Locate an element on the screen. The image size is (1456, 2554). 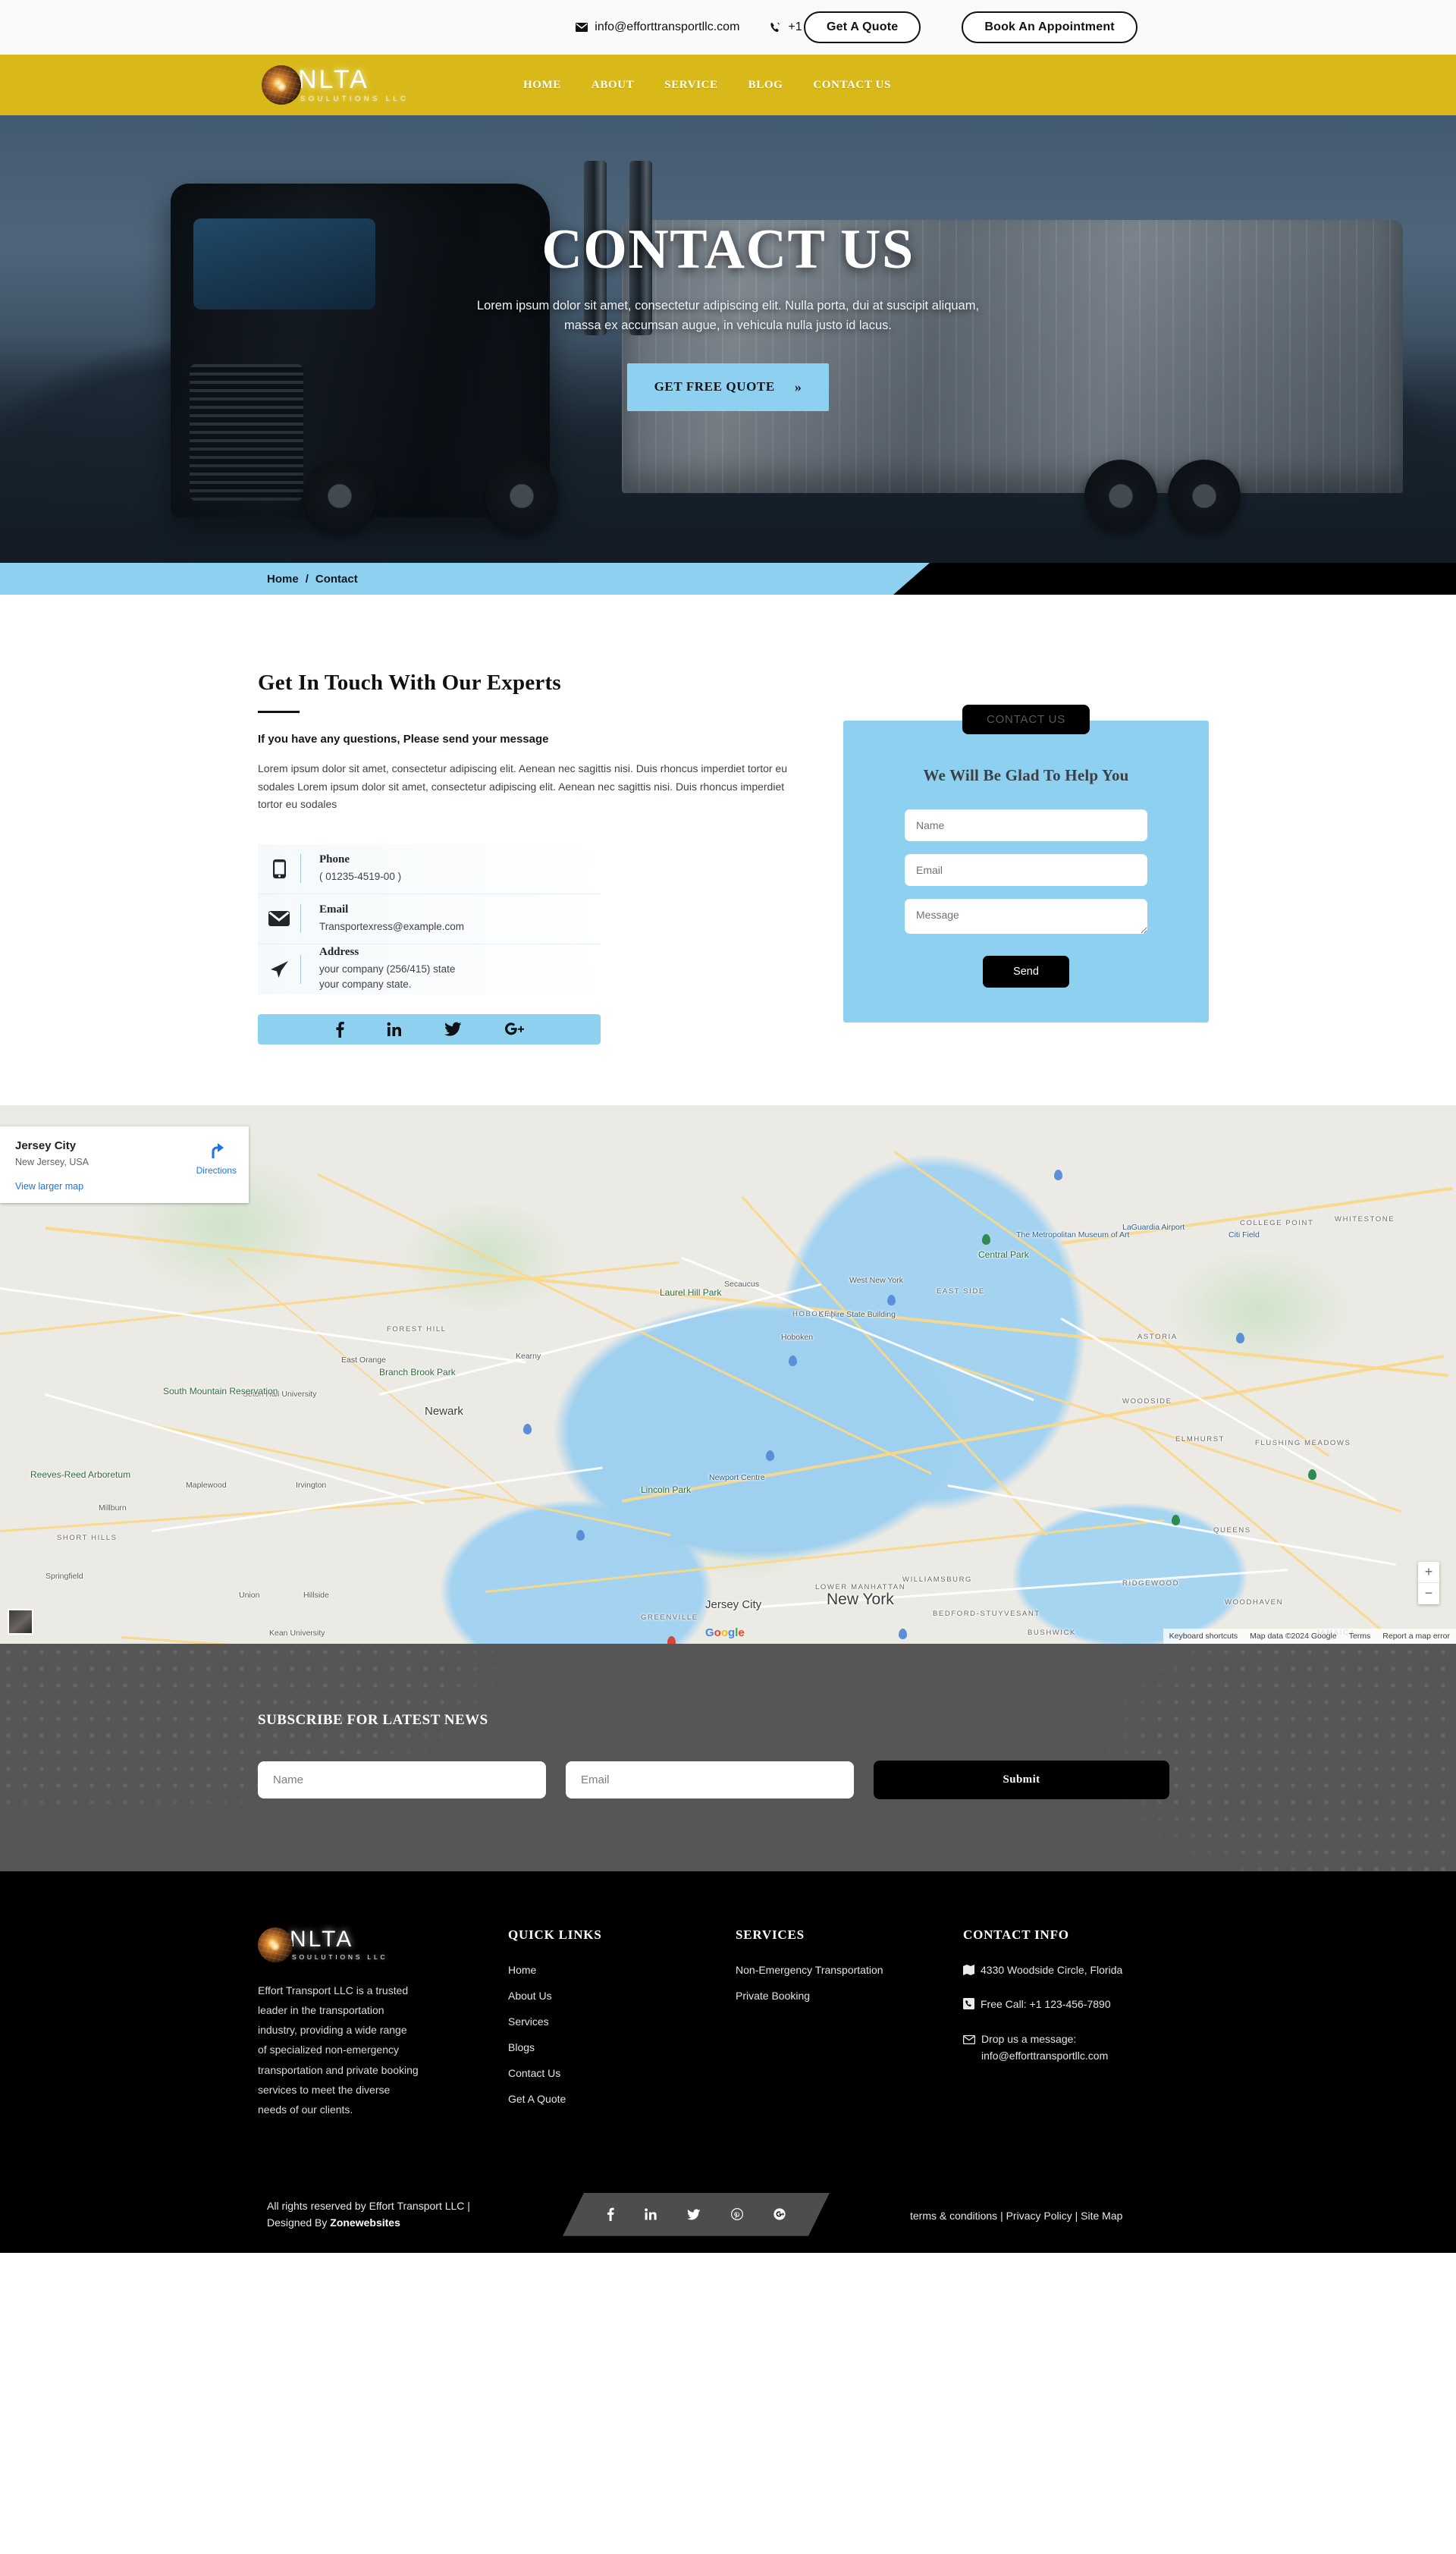
social-links-bar is located at coordinates (429, 1029).